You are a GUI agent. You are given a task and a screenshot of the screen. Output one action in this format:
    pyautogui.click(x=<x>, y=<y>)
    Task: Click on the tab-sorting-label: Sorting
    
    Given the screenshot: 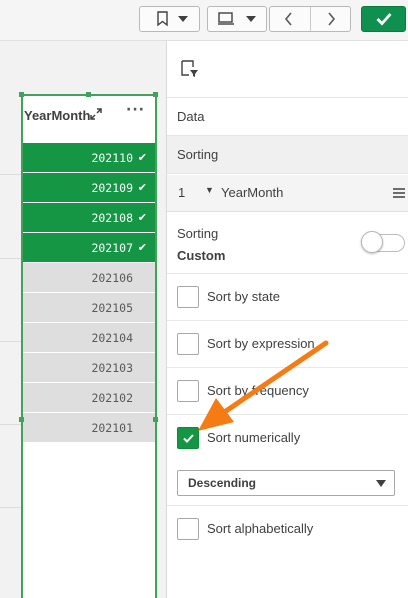 What is the action you would take?
    pyautogui.click(x=198, y=154)
    